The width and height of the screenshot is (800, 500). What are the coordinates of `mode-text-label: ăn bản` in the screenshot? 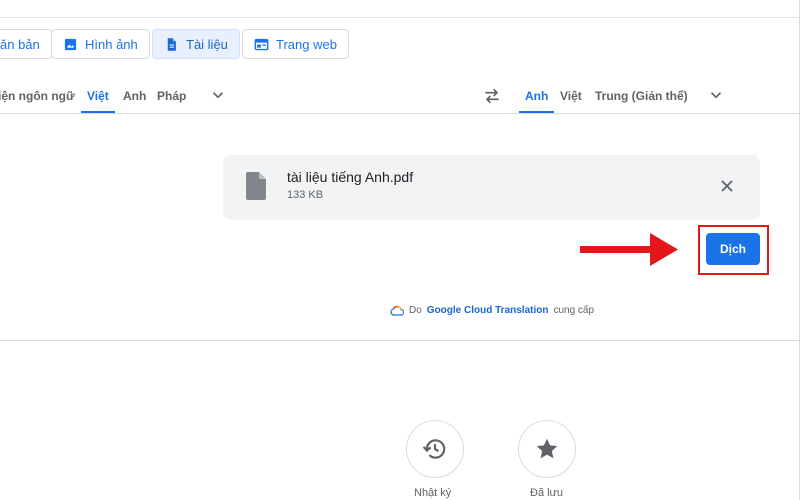 It's located at (20, 44).